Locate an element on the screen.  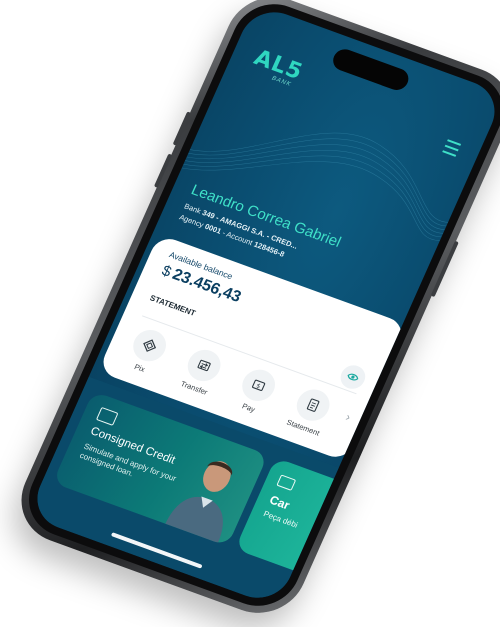
dynamic-island is located at coordinates (370, 70).